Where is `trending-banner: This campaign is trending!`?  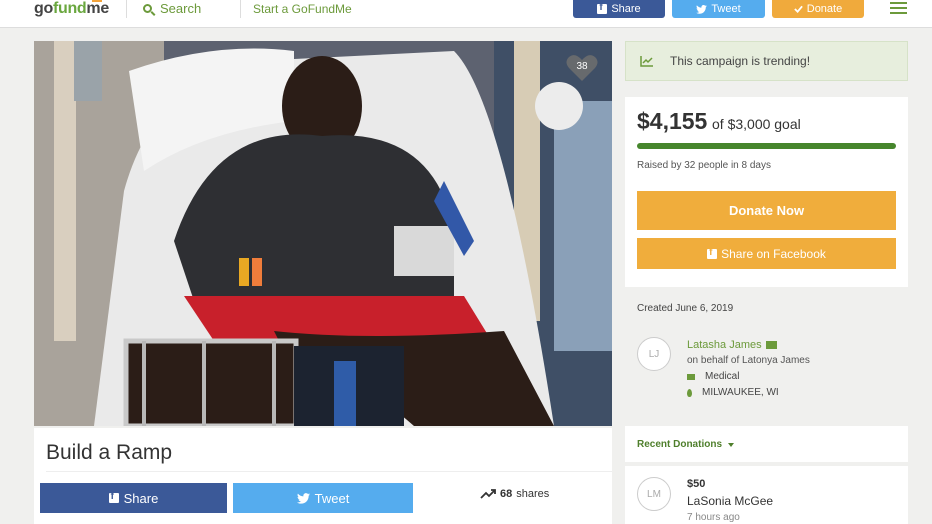 trending-banner: This campaign is trending! is located at coordinates (766, 61).